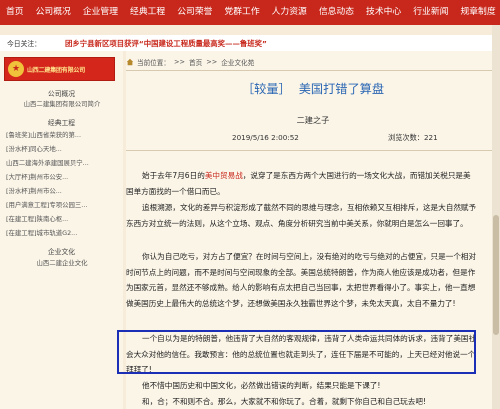 This screenshot has width=500, height=409. Describe the element at coordinates (61, 252) in the screenshot. I see `sidebar-group-title: 企业文化` at that location.